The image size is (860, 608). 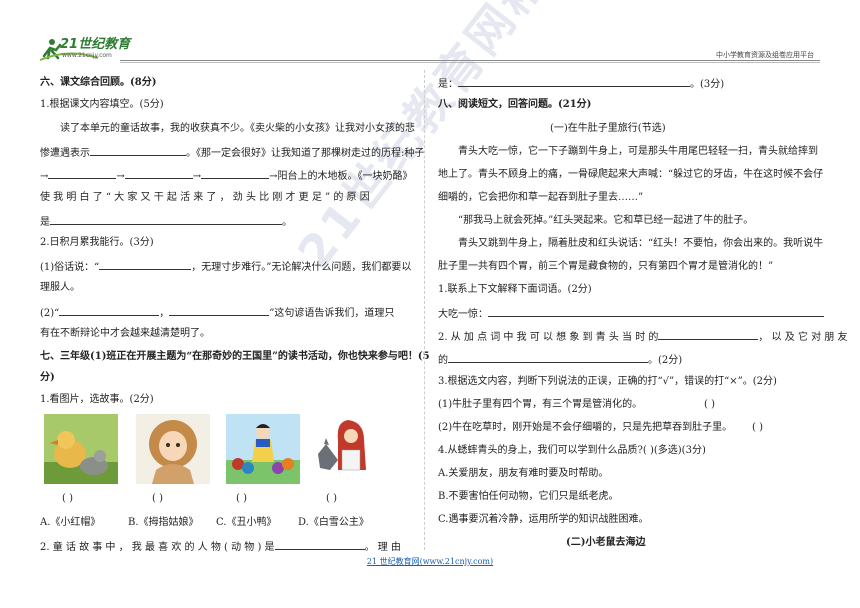 I want to click on passage-p3-line1: 青头又跳到牛身上，隔着肚皮和红头说话：“红头！不要怕，你会出来的。我听说牛, so click(x=641, y=243).